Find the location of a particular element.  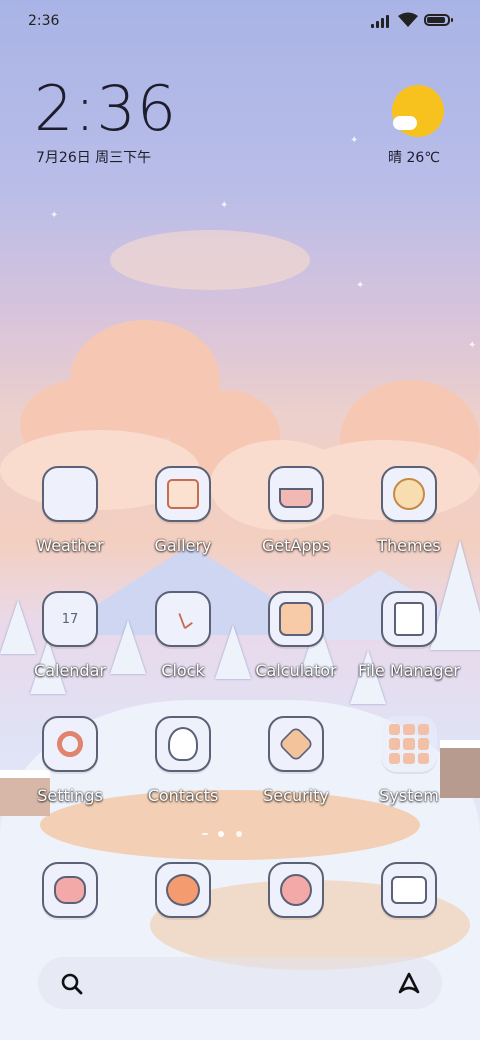

wifi-icon is located at coordinates (408, 19).